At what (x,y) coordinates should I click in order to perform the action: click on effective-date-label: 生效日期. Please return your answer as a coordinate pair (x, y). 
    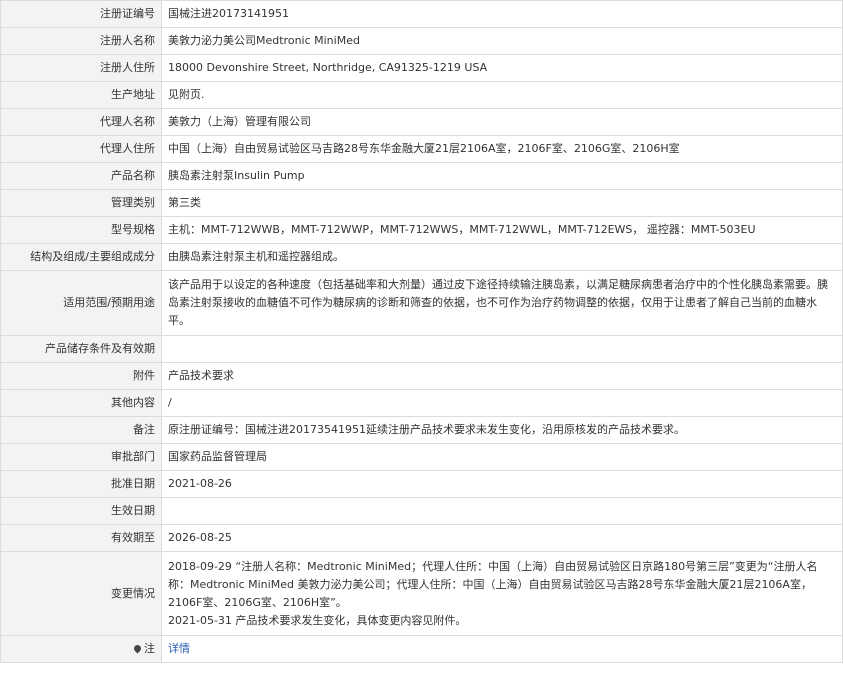
    Looking at the image, I should click on (81, 511).